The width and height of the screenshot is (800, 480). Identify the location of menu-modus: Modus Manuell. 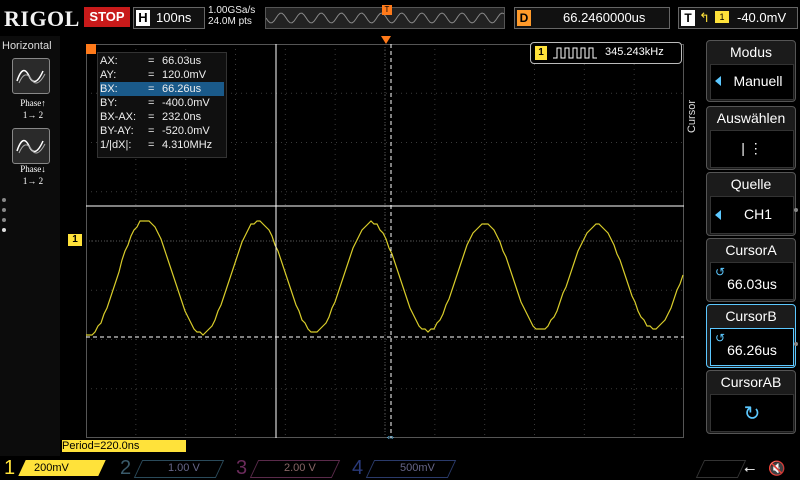
(751, 71).